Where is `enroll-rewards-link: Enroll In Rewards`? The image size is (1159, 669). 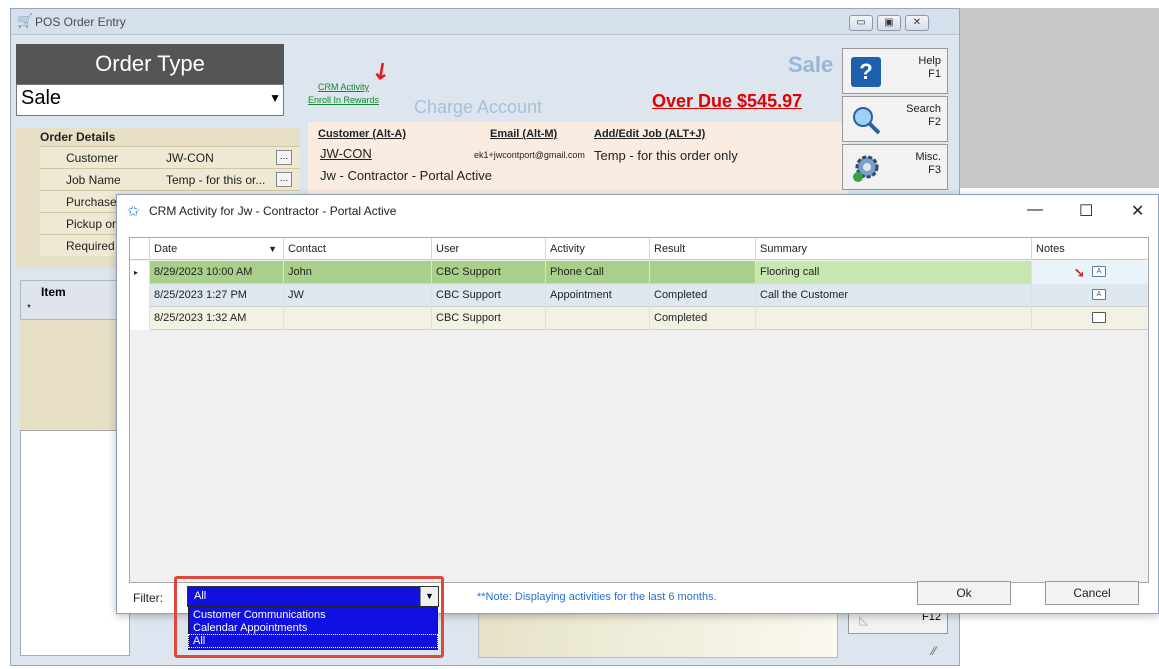 enroll-rewards-link: Enroll In Rewards is located at coordinates (343, 100).